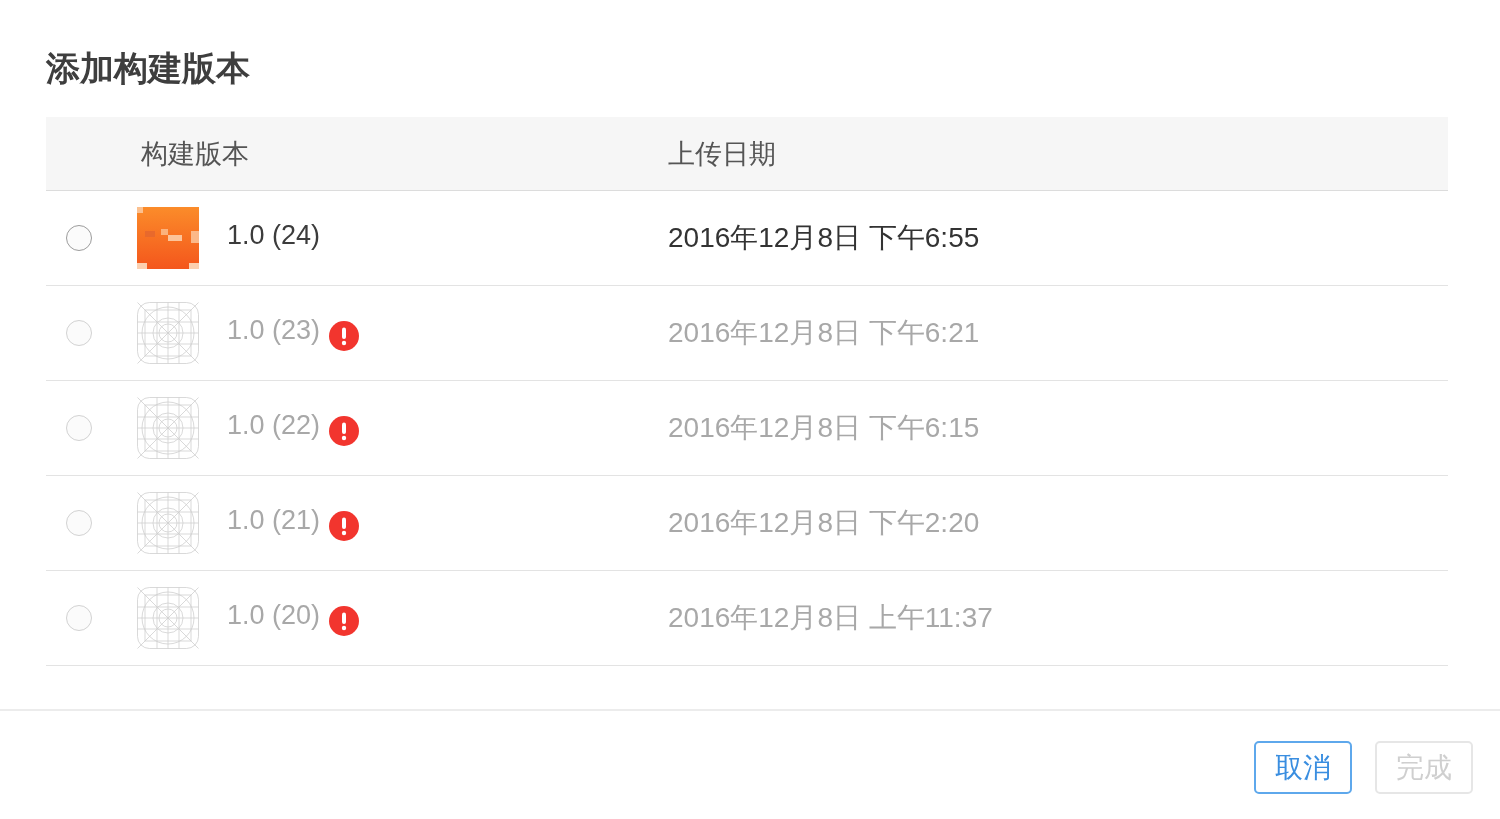 The image size is (1500, 819). I want to click on upload-date: 2016年12月8日 下午6:21, so click(824, 333).